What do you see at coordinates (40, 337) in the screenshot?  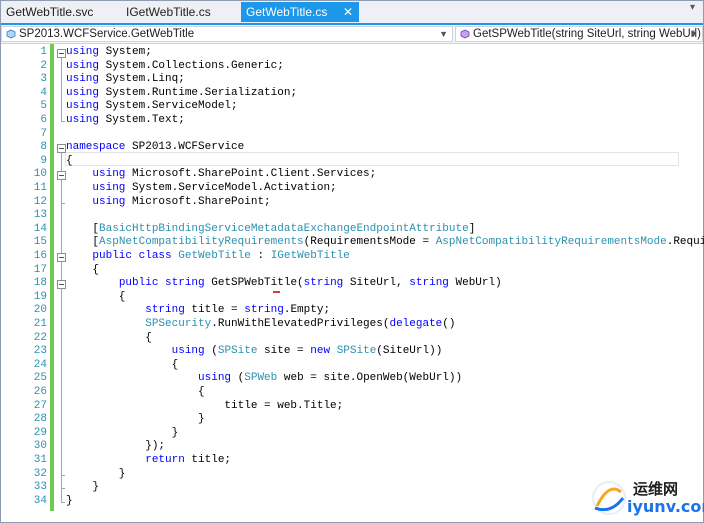 I see `line-number: 22` at bounding box center [40, 337].